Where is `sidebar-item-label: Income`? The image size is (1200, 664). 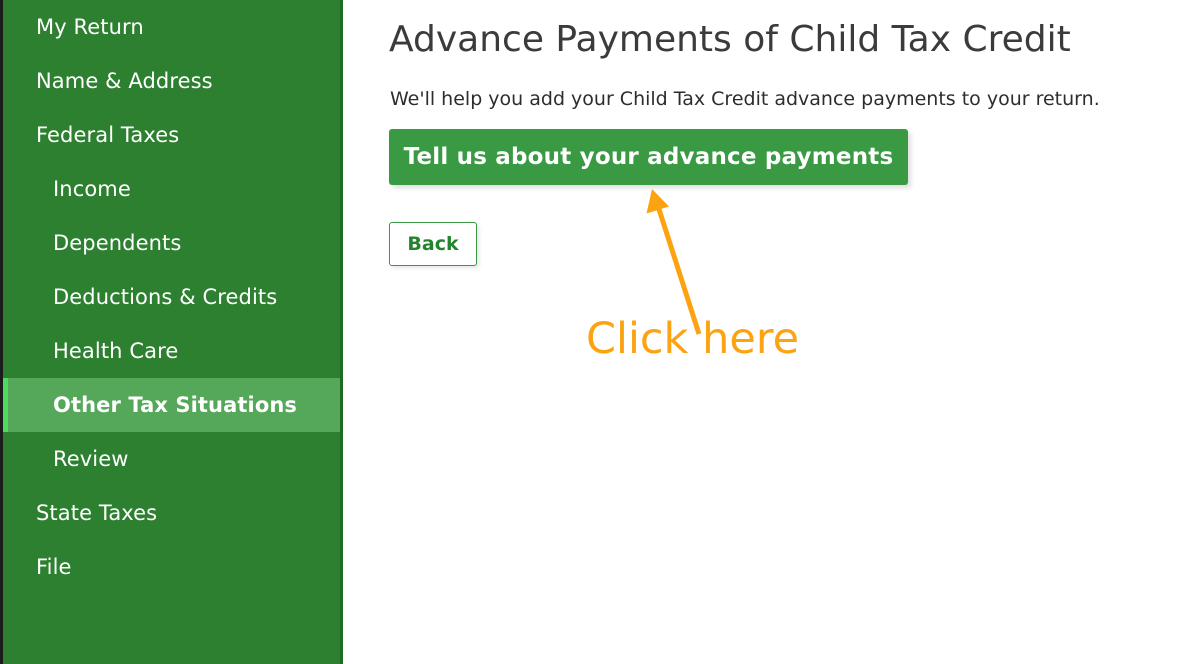 sidebar-item-label: Income is located at coordinates (92, 188).